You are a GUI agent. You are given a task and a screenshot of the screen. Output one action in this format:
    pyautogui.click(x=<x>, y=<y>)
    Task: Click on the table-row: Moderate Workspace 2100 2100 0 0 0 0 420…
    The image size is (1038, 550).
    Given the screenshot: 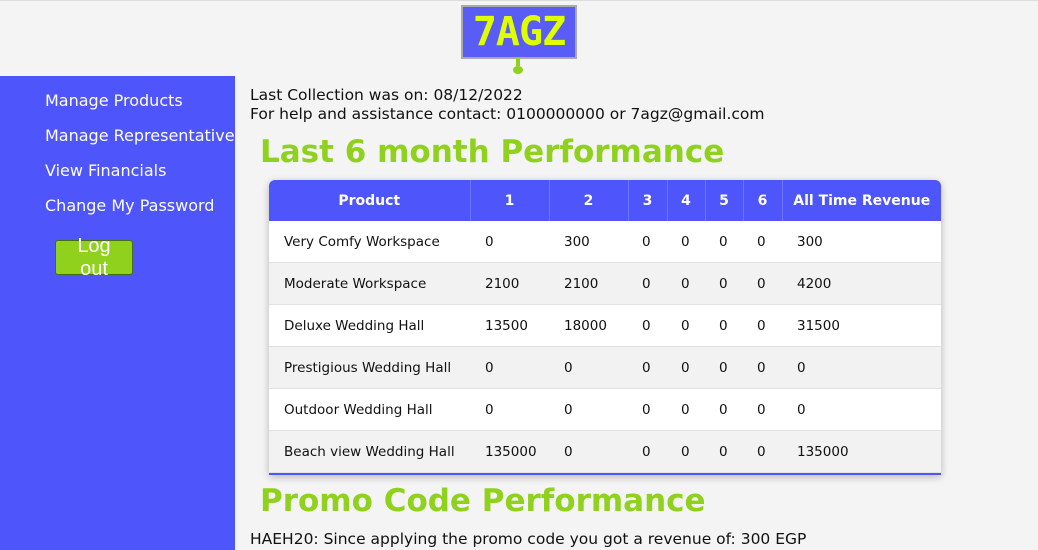 What is the action you would take?
    pyautogui.click(x=605, y=283)
    